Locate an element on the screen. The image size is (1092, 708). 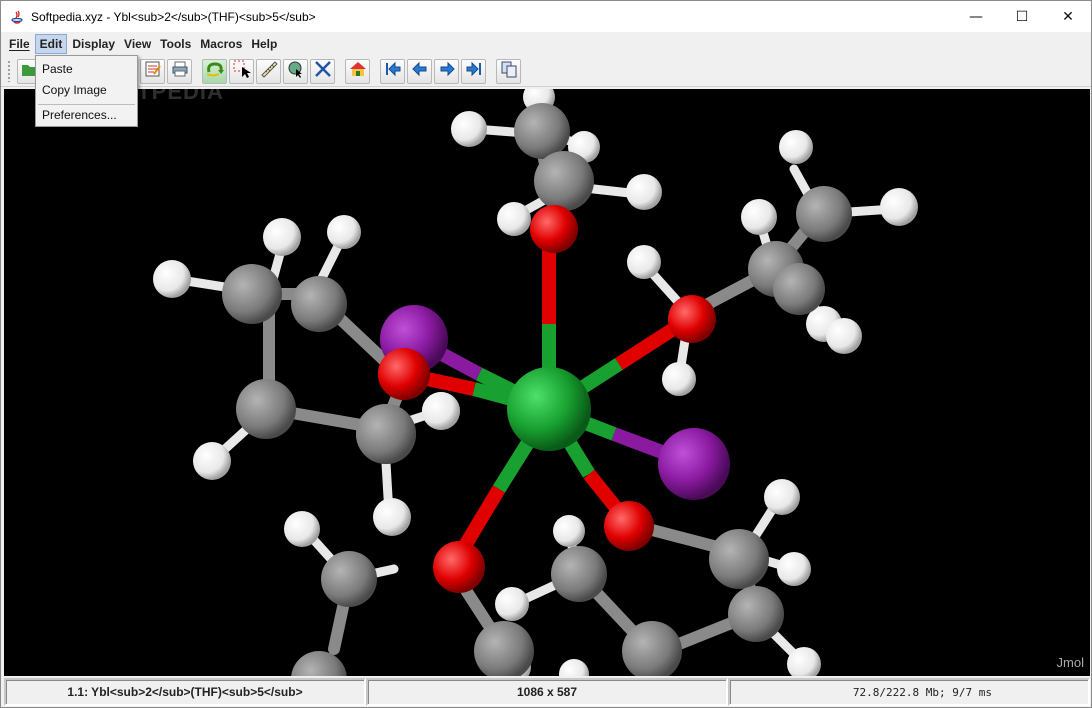
pick-center-icon is located at coordinates (296, 71).